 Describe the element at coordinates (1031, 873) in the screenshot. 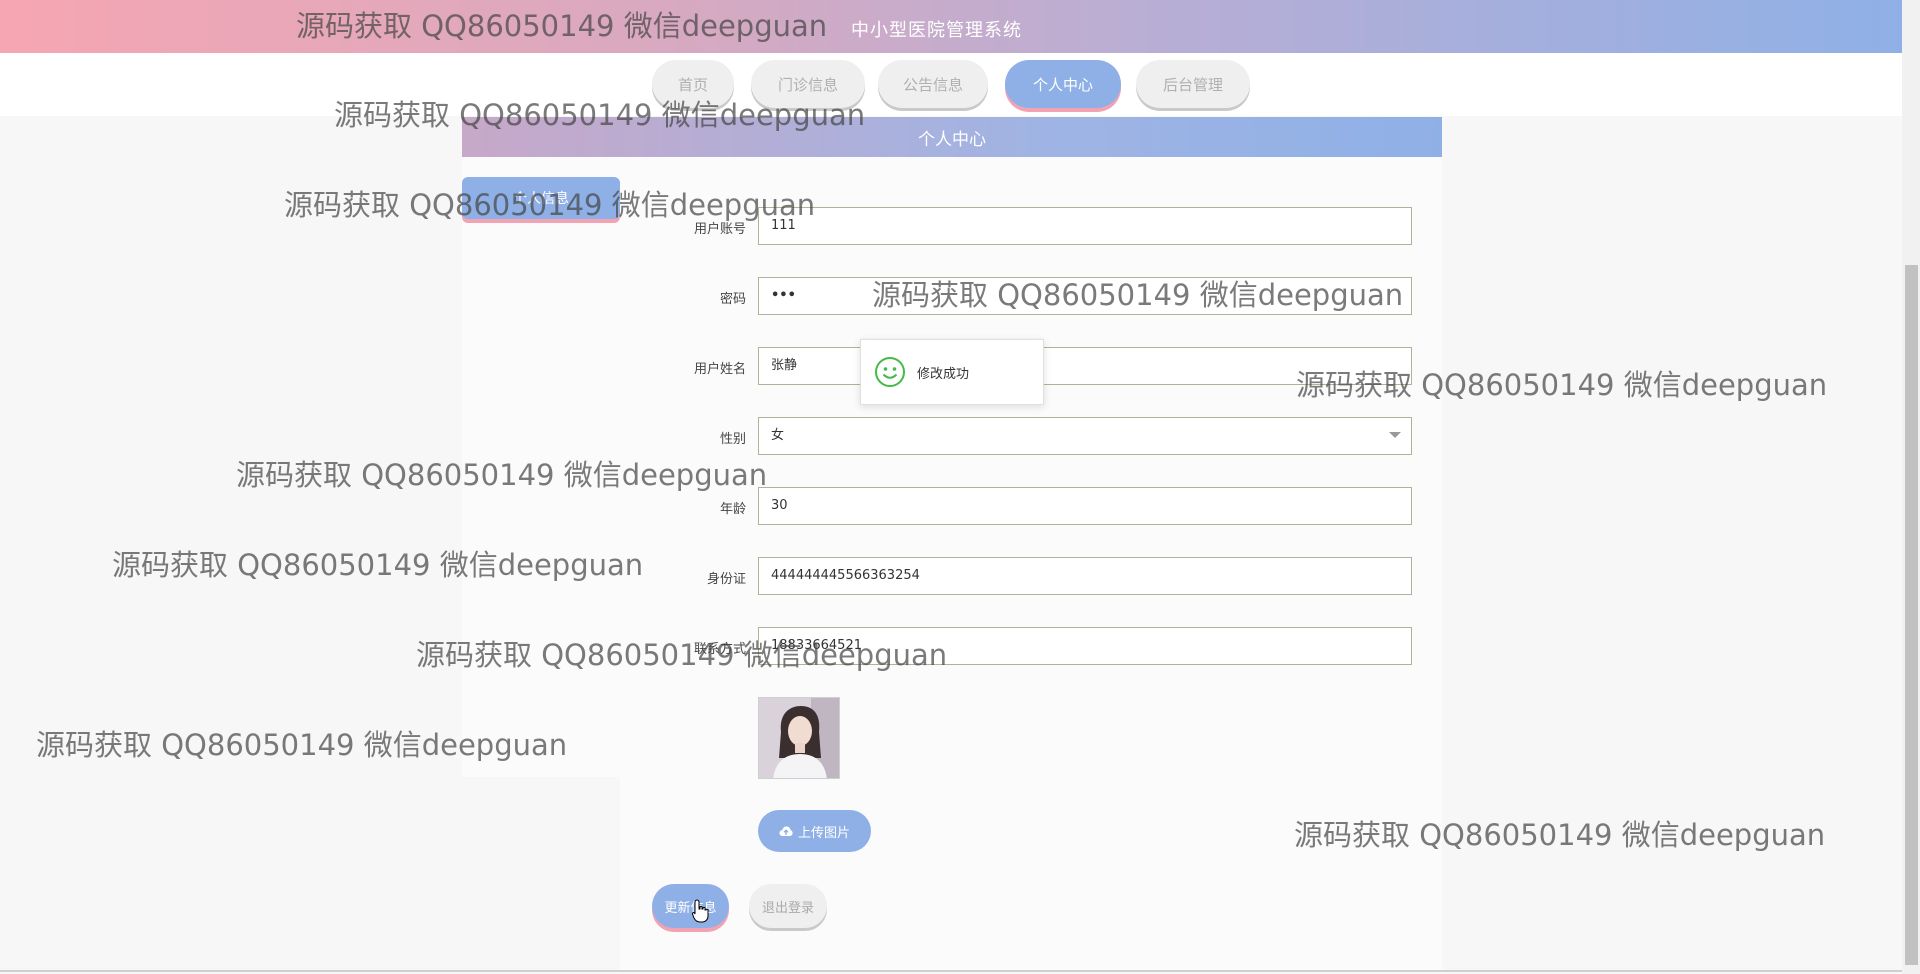

I see `profile-panel-lower` at that location.